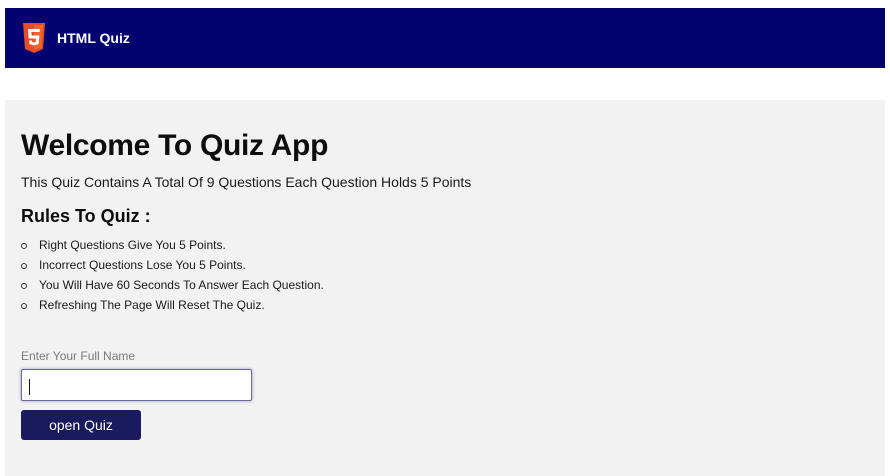  I want to click on page-title: Welcome To Quiz App, so click(175, 145).